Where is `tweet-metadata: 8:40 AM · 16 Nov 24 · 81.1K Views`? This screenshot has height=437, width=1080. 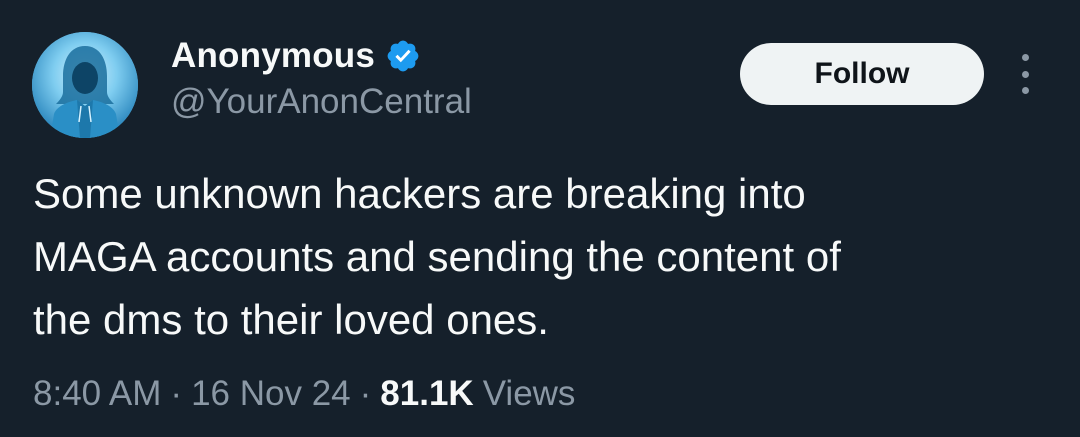
tweet-metadata: 8:40 AM · 16 Nov 24 · 81.1K Views is located at coordinates (304, 394).